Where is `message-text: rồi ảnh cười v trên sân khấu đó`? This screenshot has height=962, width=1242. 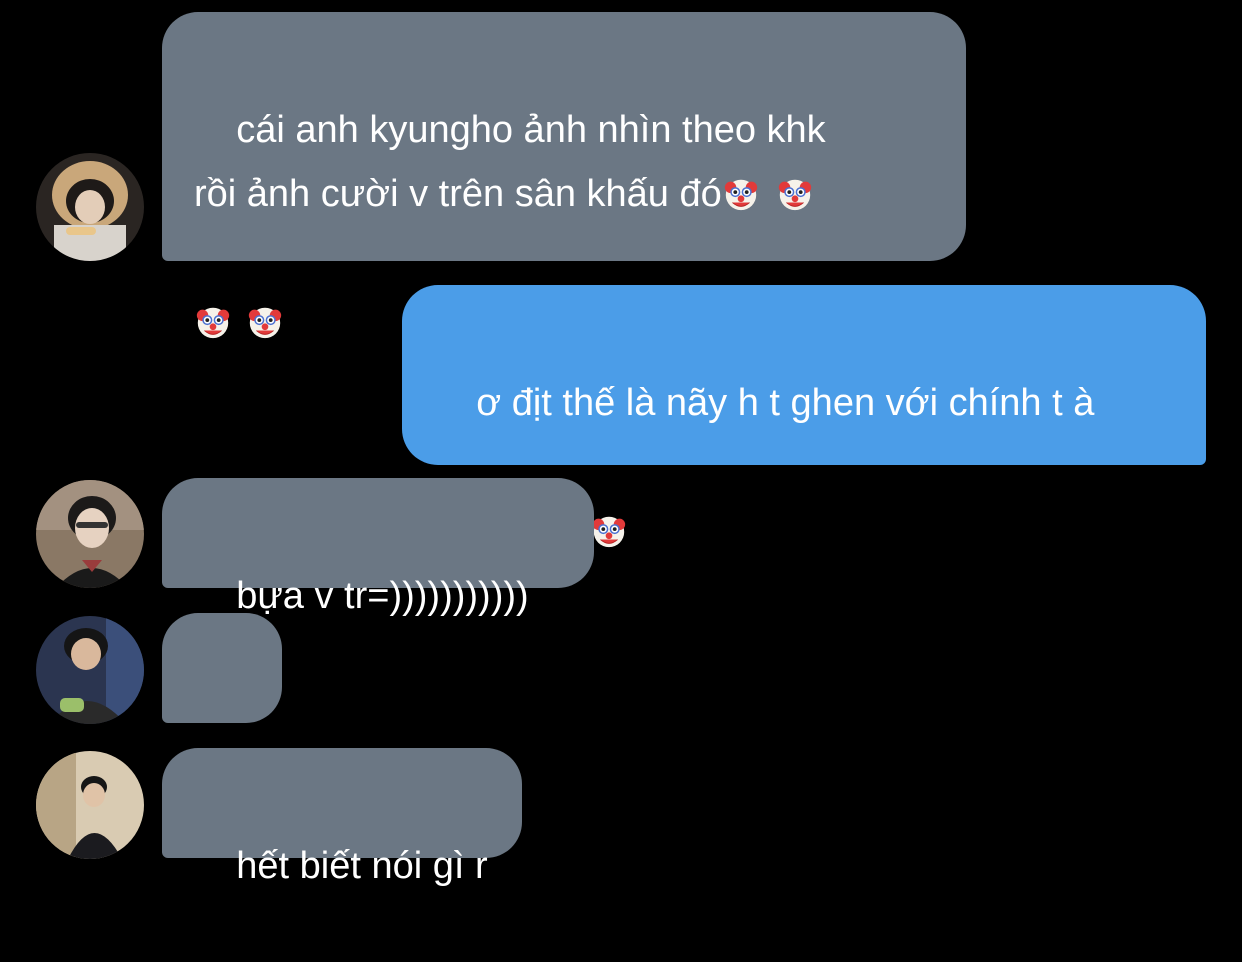
message-text: rồi ảnh cười v trên sân khấu đó is located at coordinates (458, 194).